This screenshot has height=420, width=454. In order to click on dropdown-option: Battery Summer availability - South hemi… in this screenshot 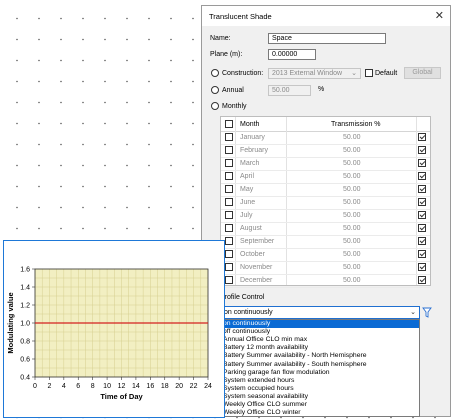, I will do `click(320, 365)`.